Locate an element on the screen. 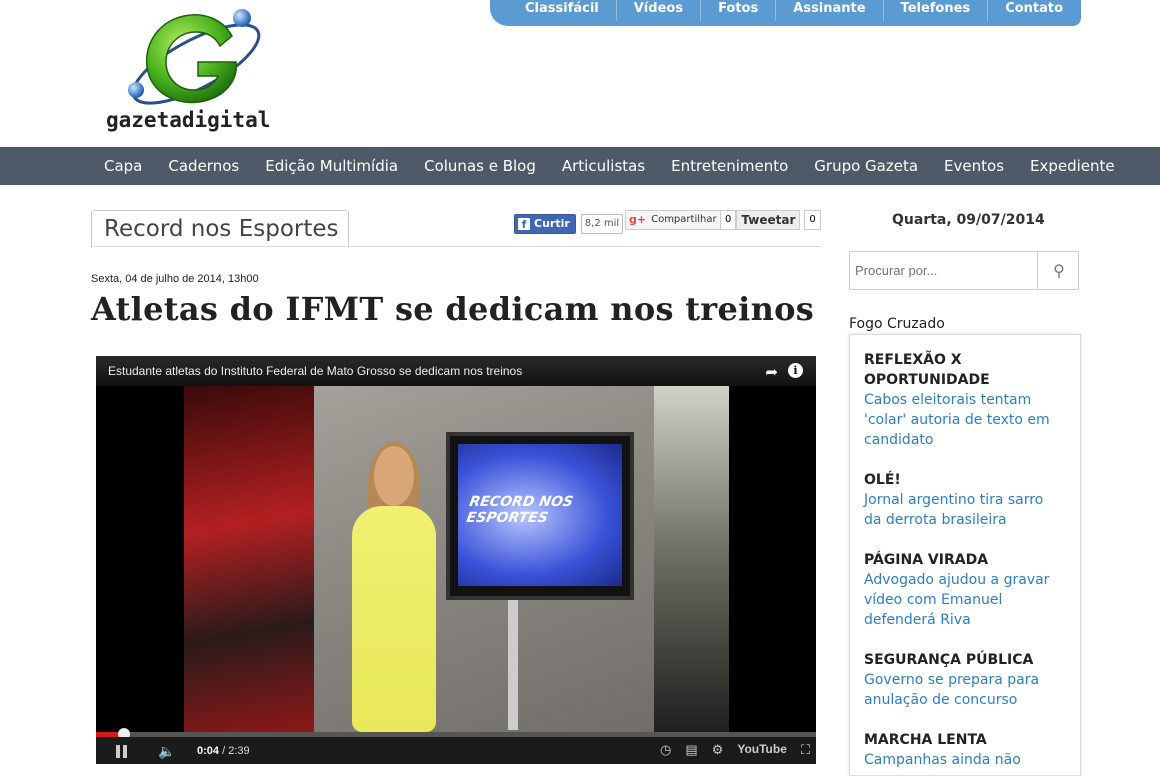  video-scene-poster-right is located at coordinates (691, 559).